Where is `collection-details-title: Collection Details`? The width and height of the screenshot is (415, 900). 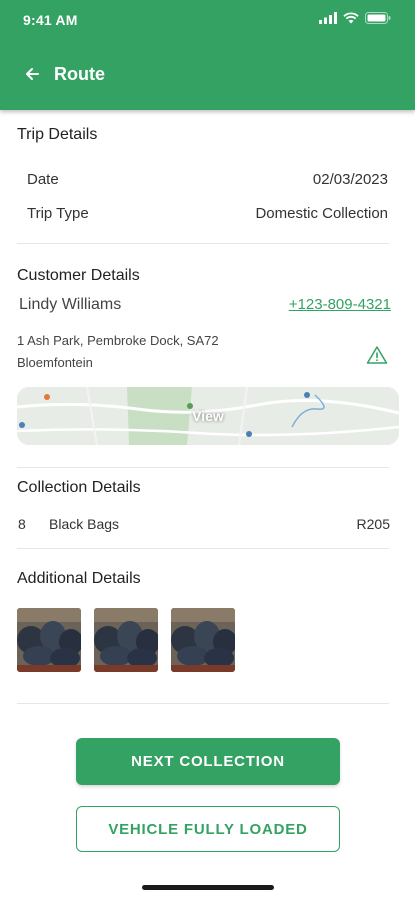
collection-details-title: Collection Details is located at coordinates (79, 487).